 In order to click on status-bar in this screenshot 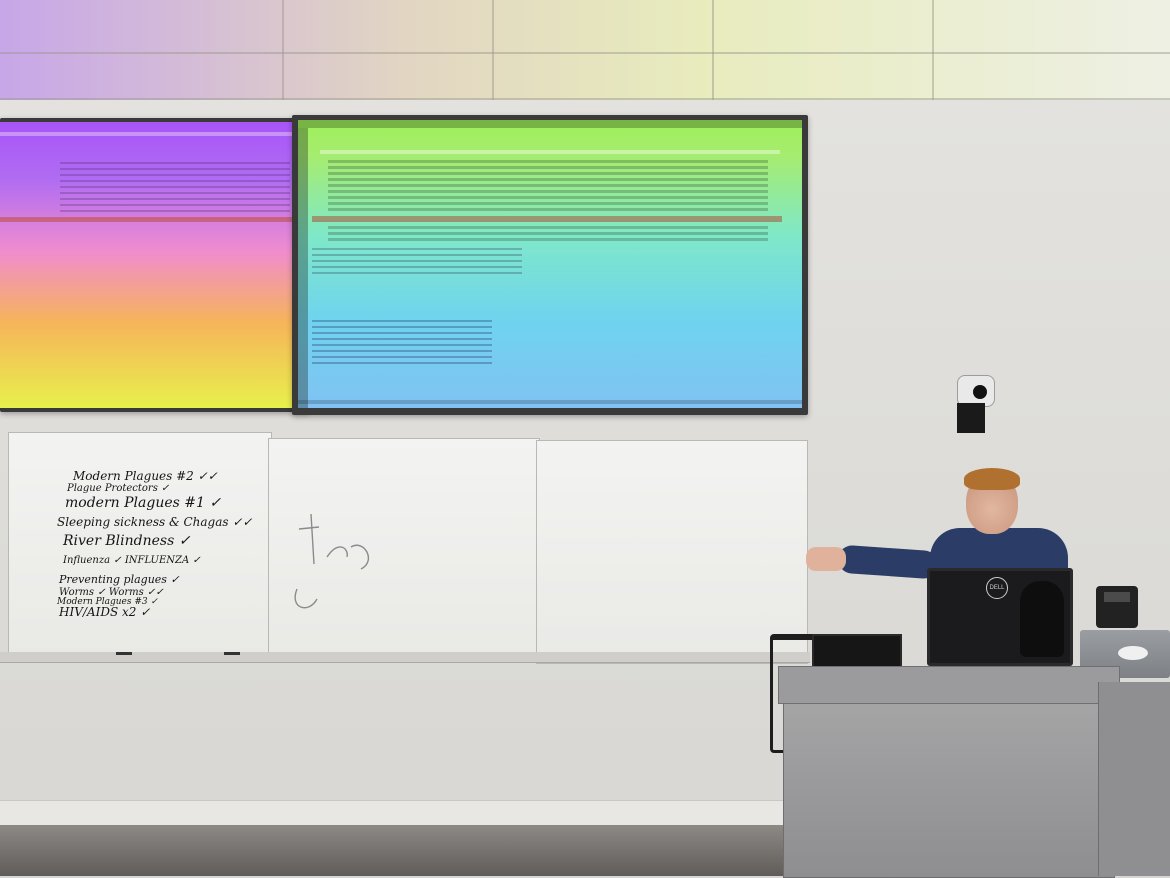, I will do `click(550, 402)`.